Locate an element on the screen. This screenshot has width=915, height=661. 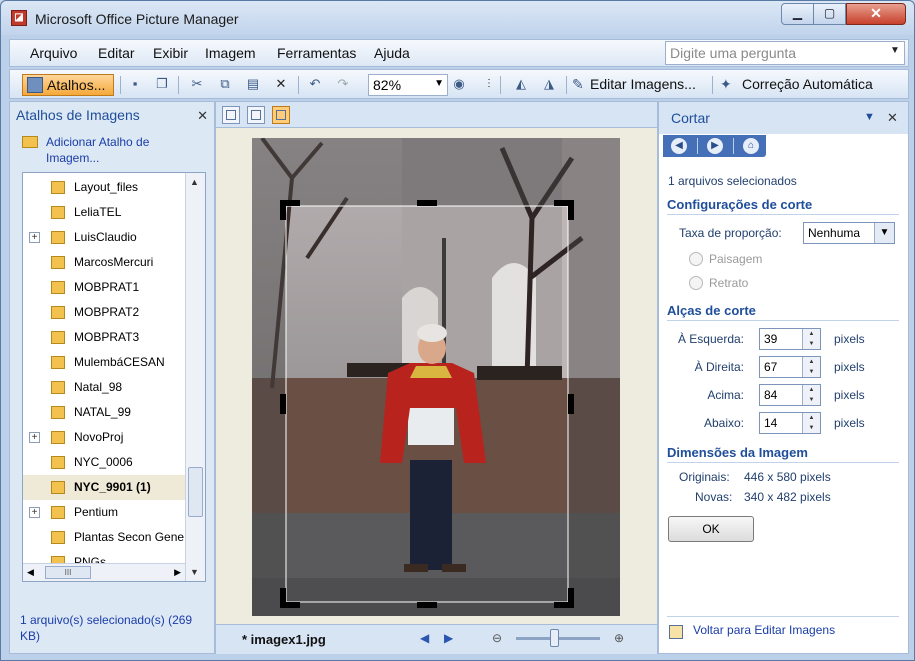
back-to-edit-images-link: Voltar para Editar Imagens is located at coordinates (764, 630).